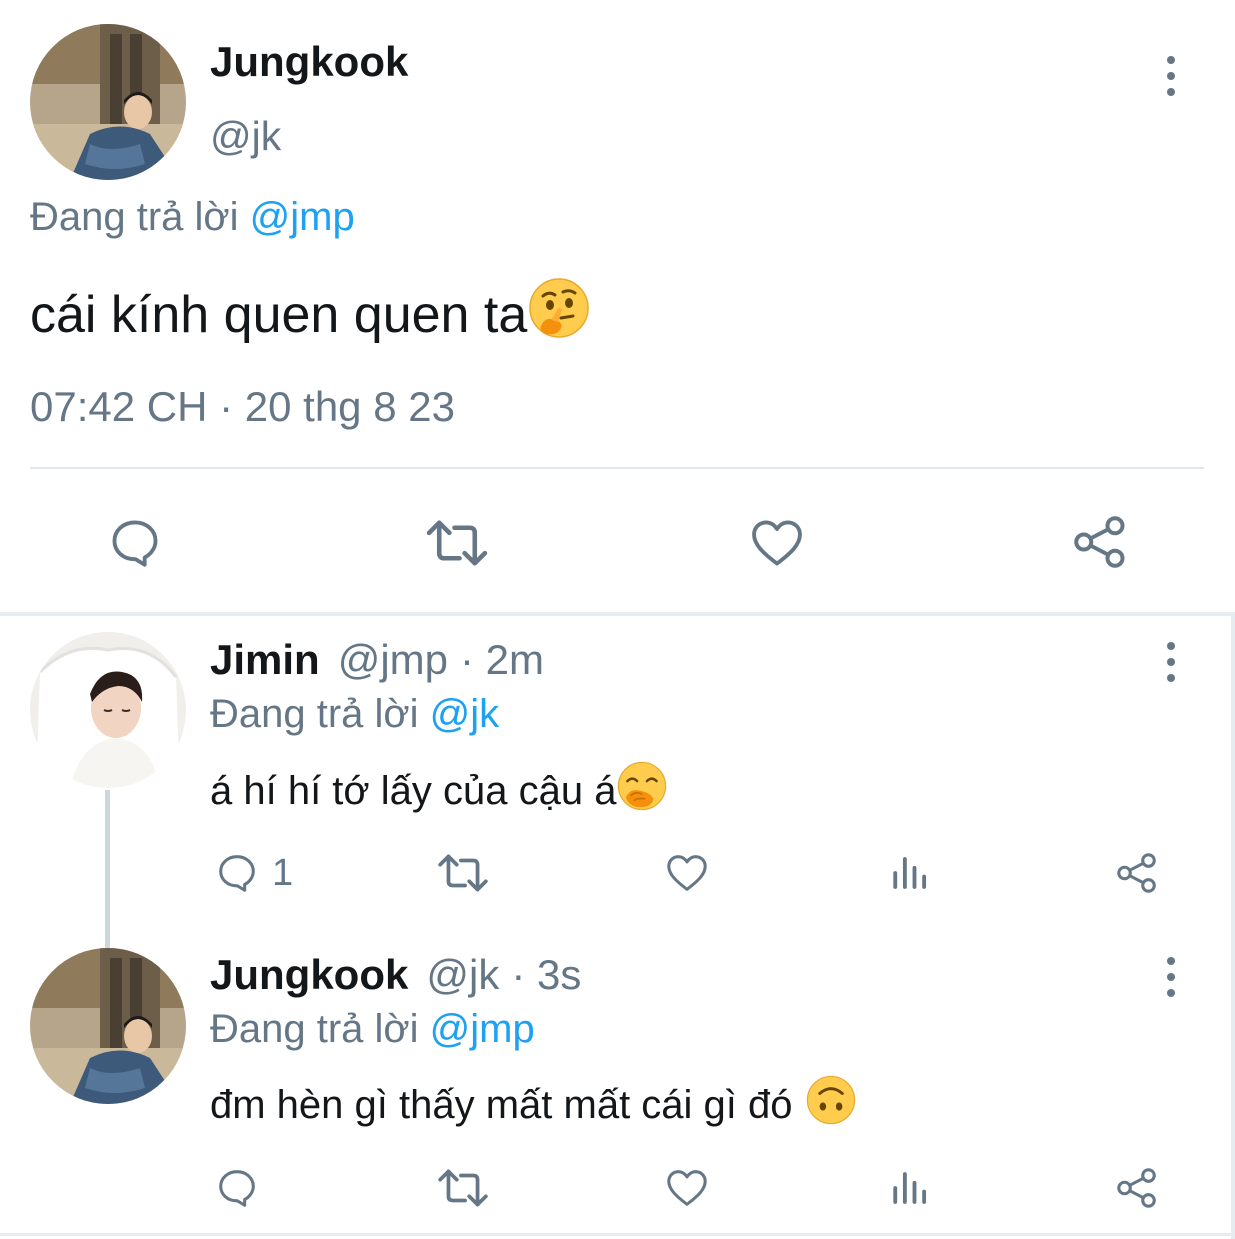  I want to click on thinking-face-icon, so click(559, 314).